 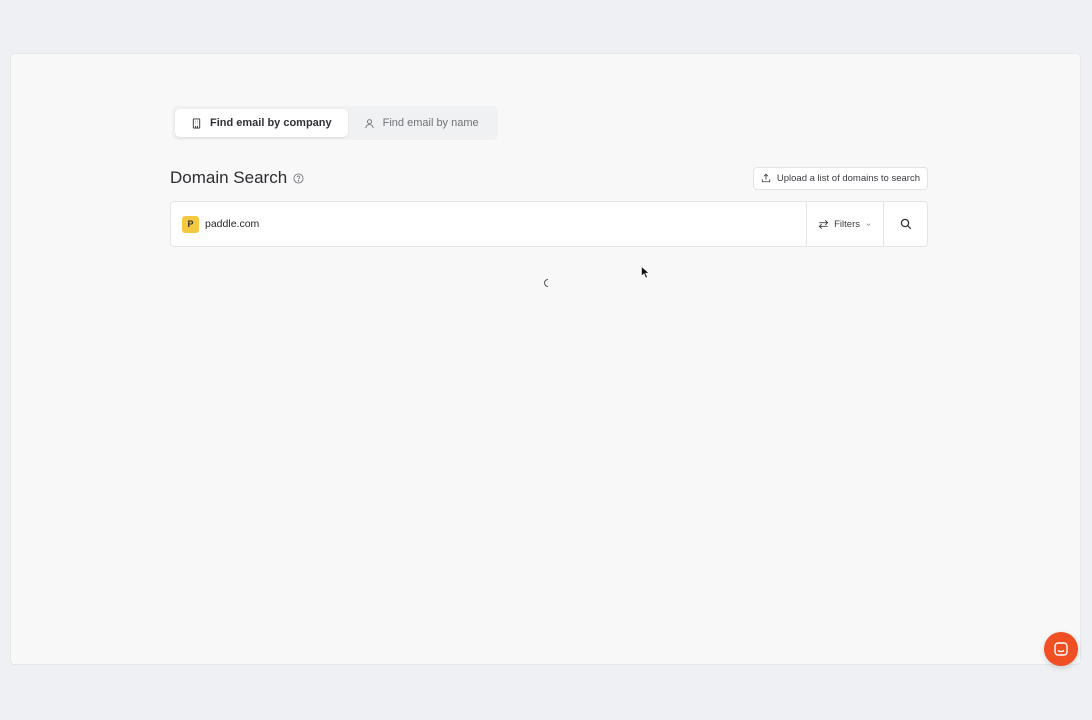 I want to click on domain-search-bar: P paddle.com Filters, so click(x=549, y=224).